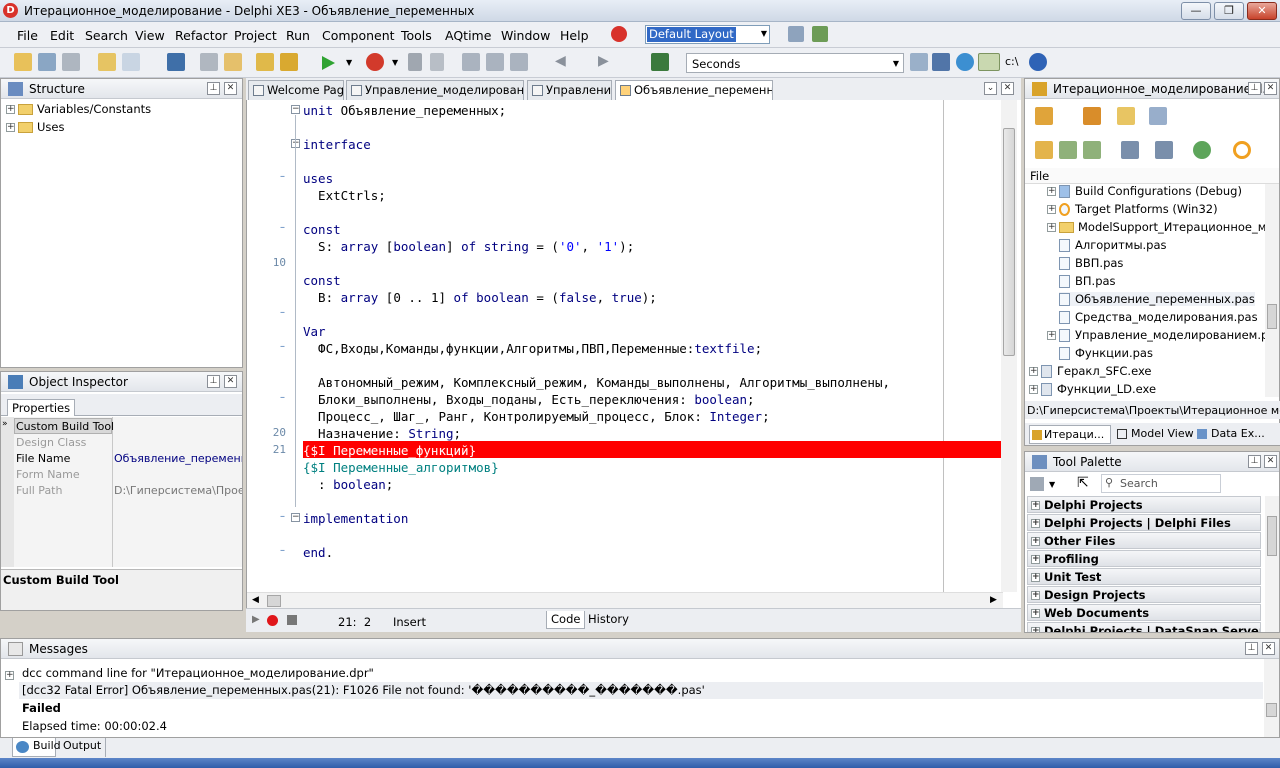 Image resolution: width=1280 pixels, height=768 pixels. Describe the element at coordinates (1144, 522) in the screenshot. I see `palette-category: + Delphi Projects | Delphi Files` at that location.